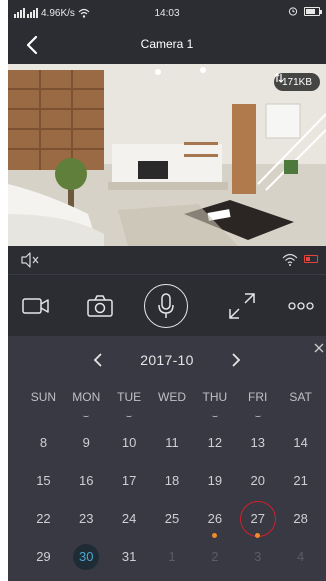  What do you see at coordinates (214, 403) in the screenshot?
I see `weekday-label: THU` at bounding box center [214, 403].